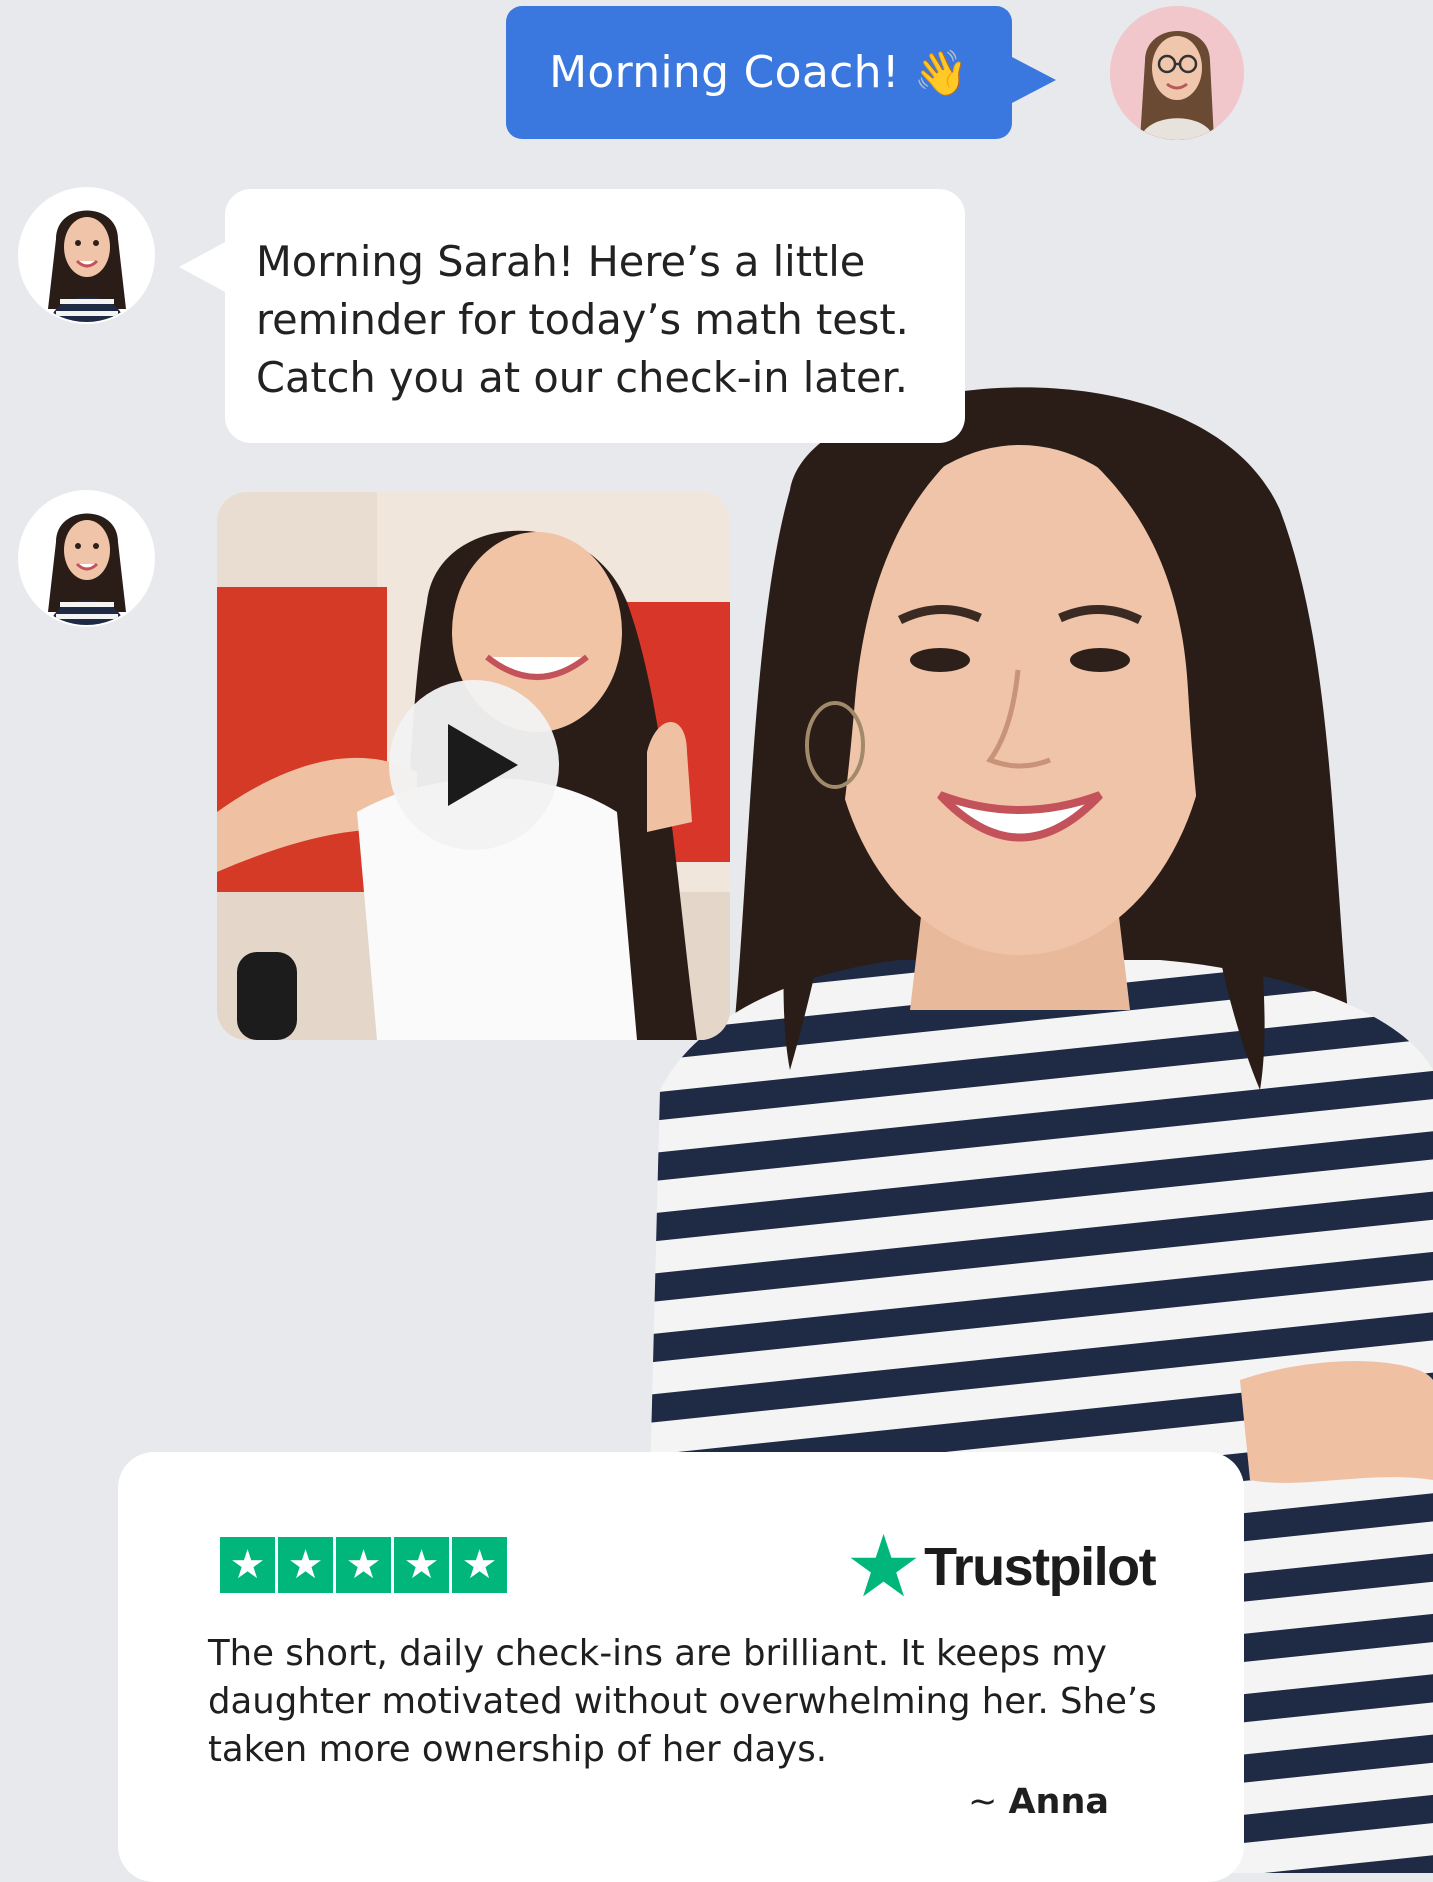 The image size is (1433, 1882). Describe the element at coordinates (1058, 1802) in the screenshot. I see `author-name: Anna` at that location.